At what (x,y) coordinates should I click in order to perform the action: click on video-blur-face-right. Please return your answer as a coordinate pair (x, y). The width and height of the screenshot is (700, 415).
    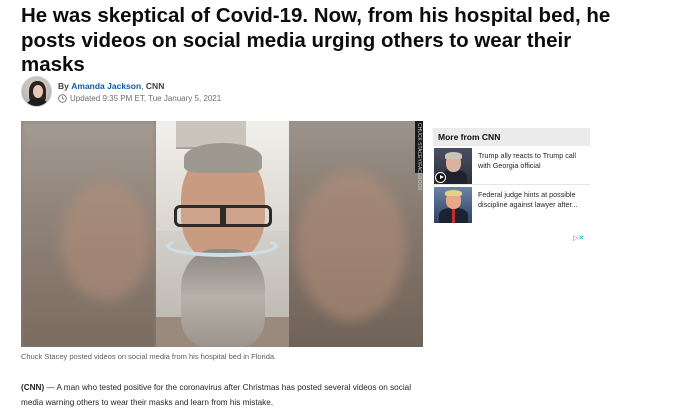
    Looking at the image, I should click on (351, 246).